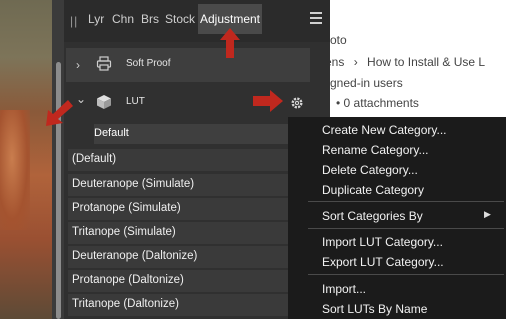 Image resolution: width=506 pixels, height=319 pixels. I want to click on canvas-photo, so click(26, 159).